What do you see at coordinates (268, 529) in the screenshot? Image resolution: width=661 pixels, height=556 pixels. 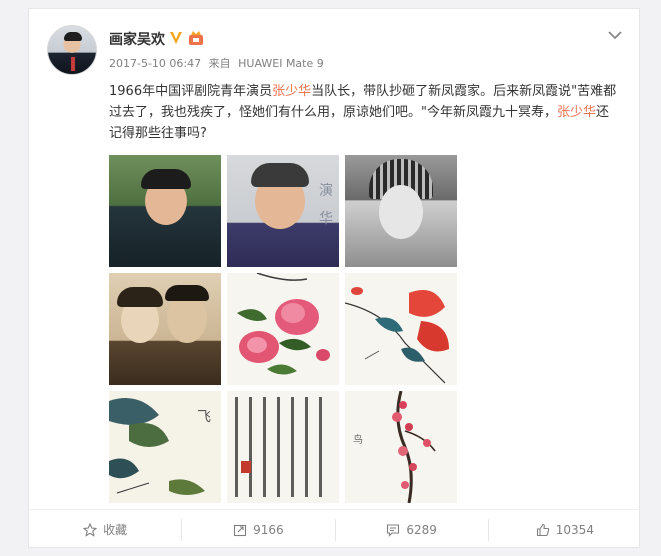 I see `repost-count: 9166` at bounding box center [268, 529].